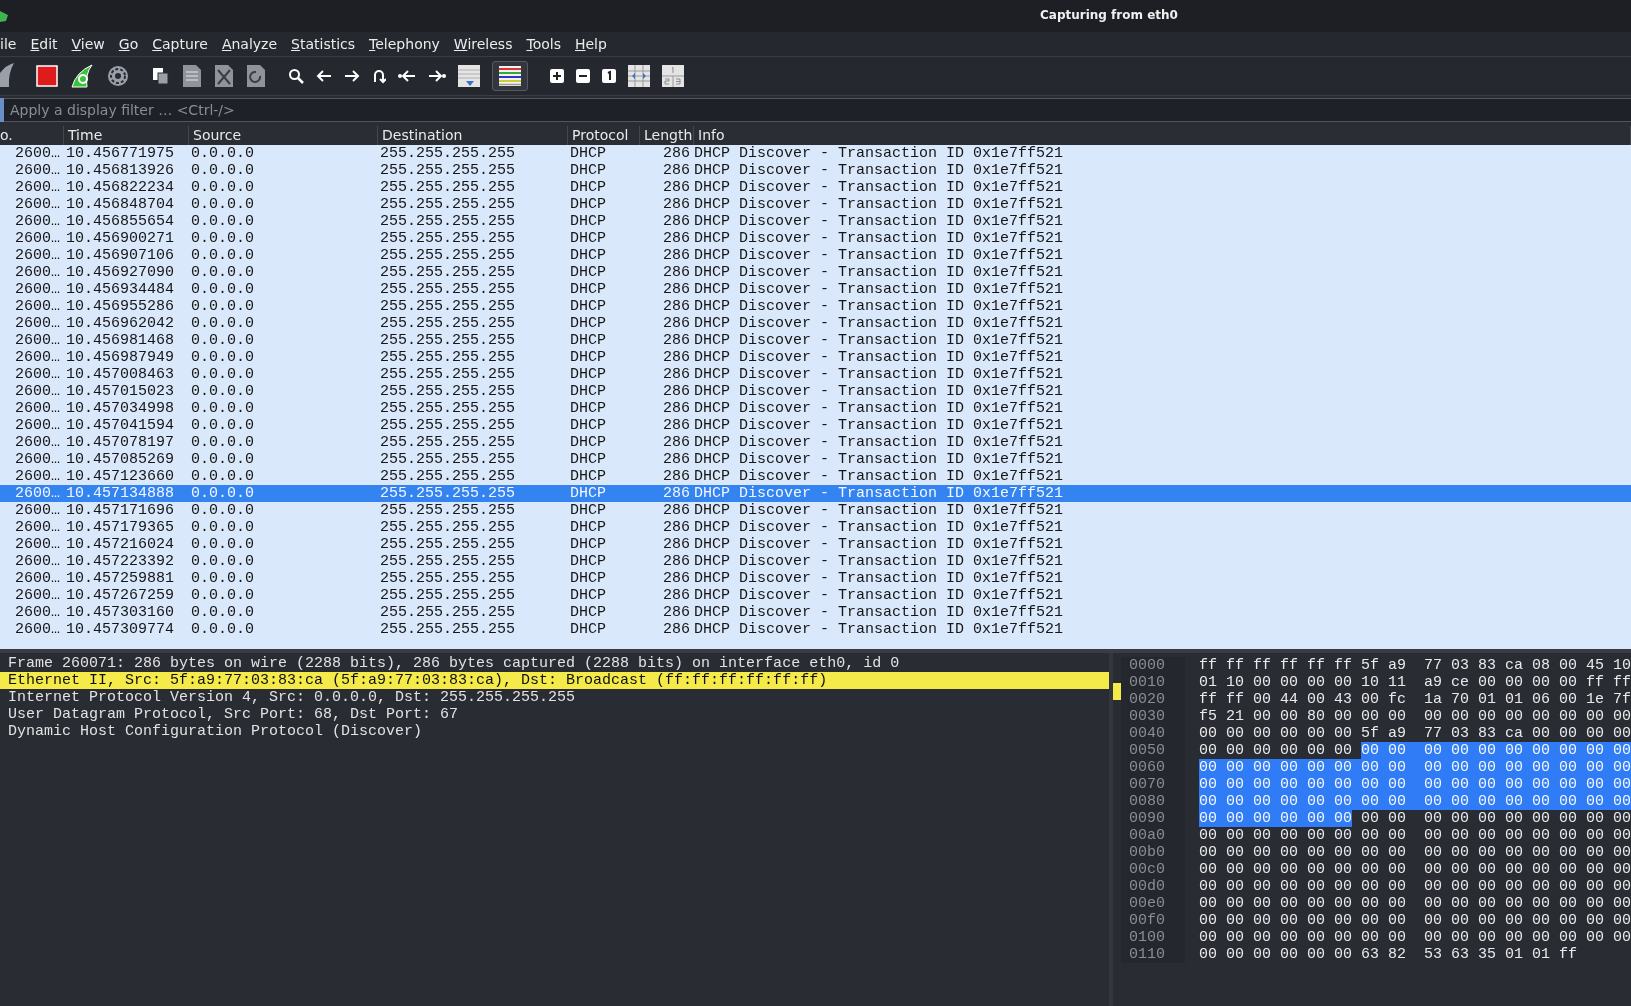  Describe the element at coordinates (815, 153) in the screenshot. I see `packet-row: 2600… 10.456771975 0.0.0.0 255.255.255.255 DHCP 286 DHCP Discover - Transaction ID 0x1e7ff521` at that location.